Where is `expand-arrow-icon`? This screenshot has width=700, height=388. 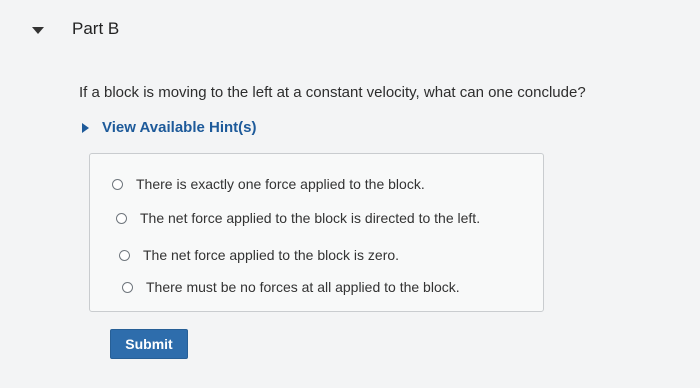 expand-arrow-icon is located at coordinates (85, 127).